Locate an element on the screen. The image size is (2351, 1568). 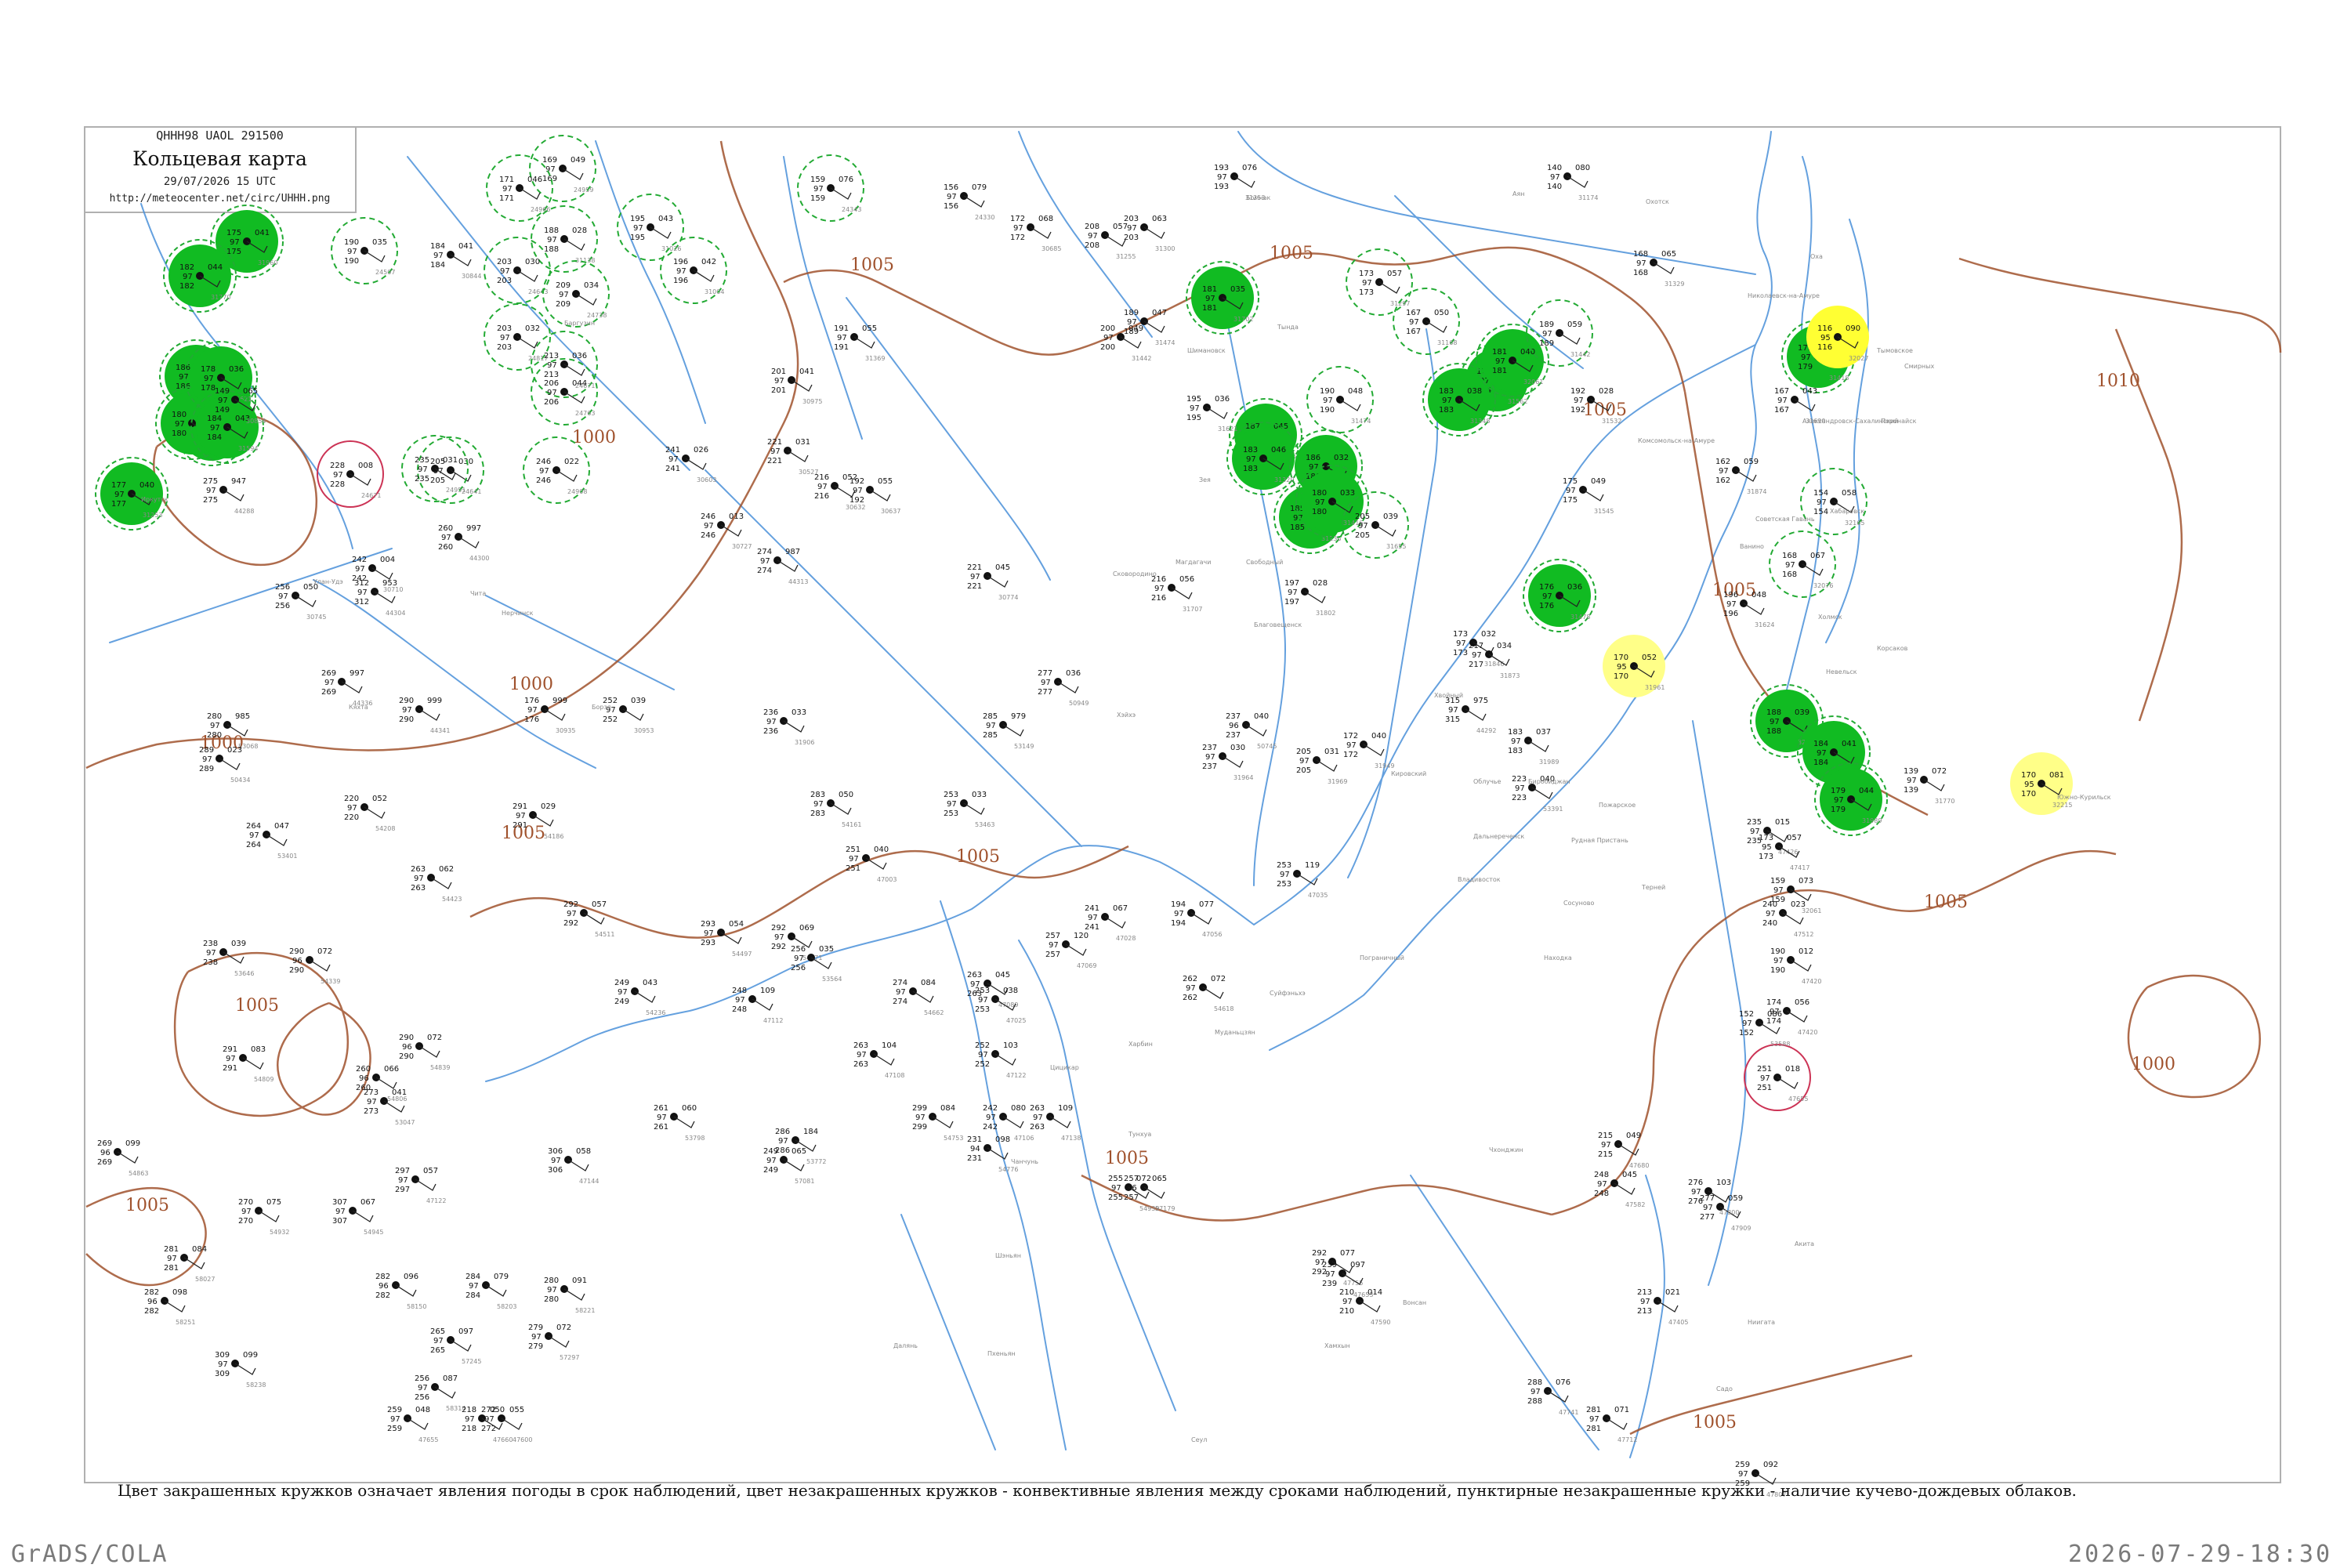
station-temperature-min: 236 is located at coordinates (770, 732).